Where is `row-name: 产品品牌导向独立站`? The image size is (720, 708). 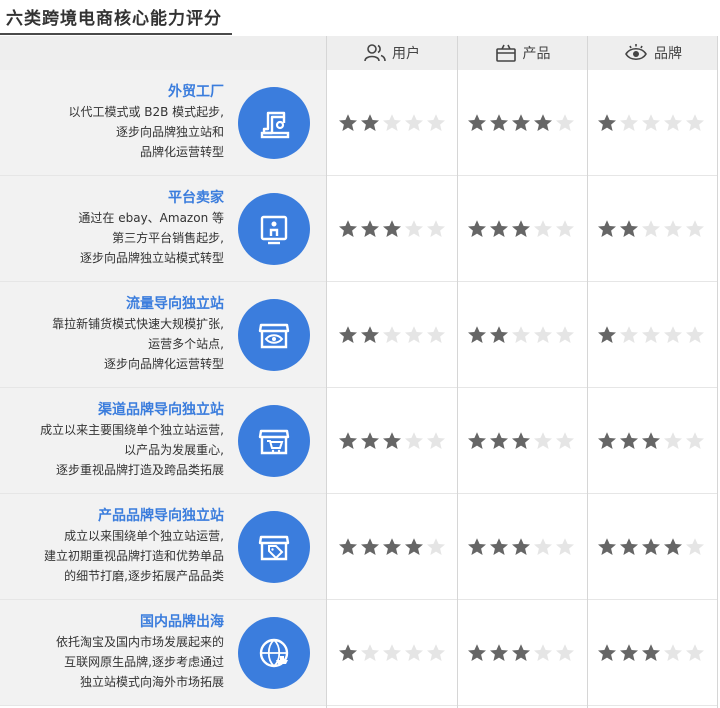 row-name: 产品品牌导向独立站 is located at coordinates (161, 516).